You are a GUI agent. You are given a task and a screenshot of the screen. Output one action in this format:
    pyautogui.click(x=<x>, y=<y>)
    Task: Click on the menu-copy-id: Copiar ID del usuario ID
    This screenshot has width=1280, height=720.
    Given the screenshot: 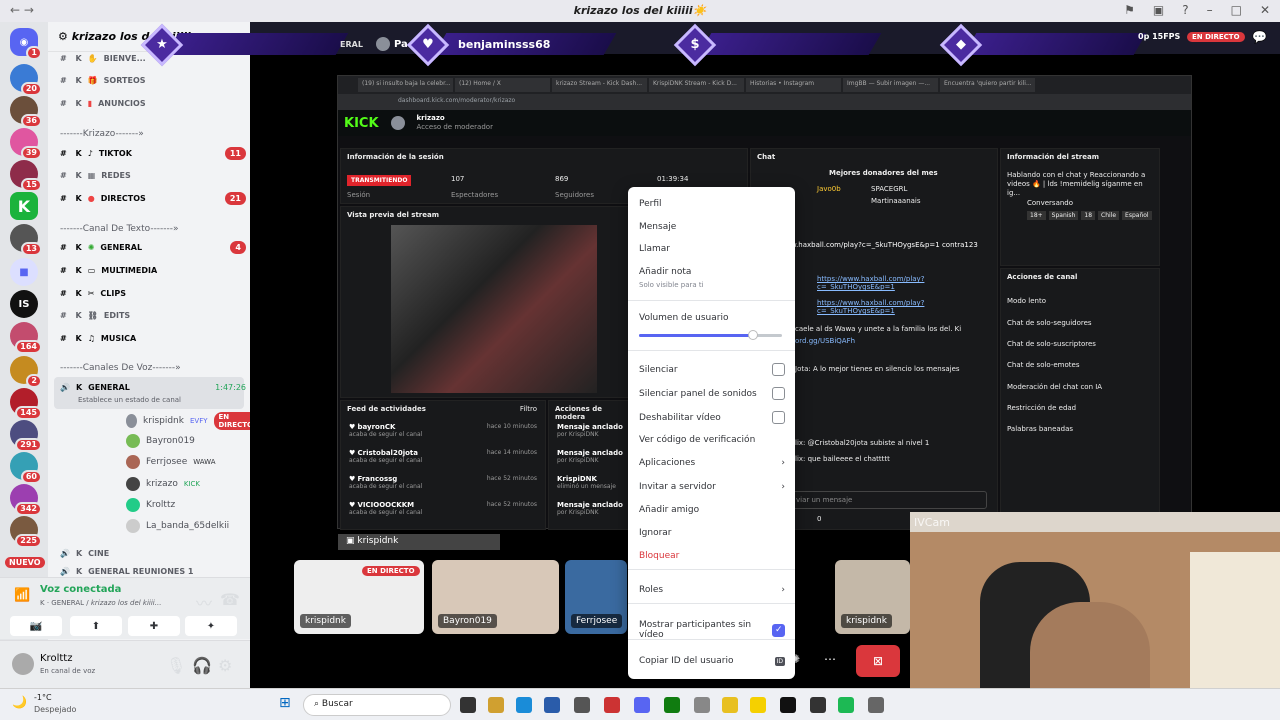 What is the action you would take?
    pyautogui.click(x=712, y=661)
    